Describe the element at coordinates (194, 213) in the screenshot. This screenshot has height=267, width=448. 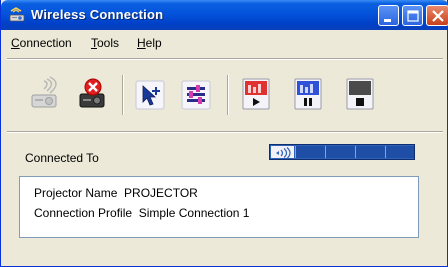
I see `connection-profile-value: Simple Connection 1` at that location.